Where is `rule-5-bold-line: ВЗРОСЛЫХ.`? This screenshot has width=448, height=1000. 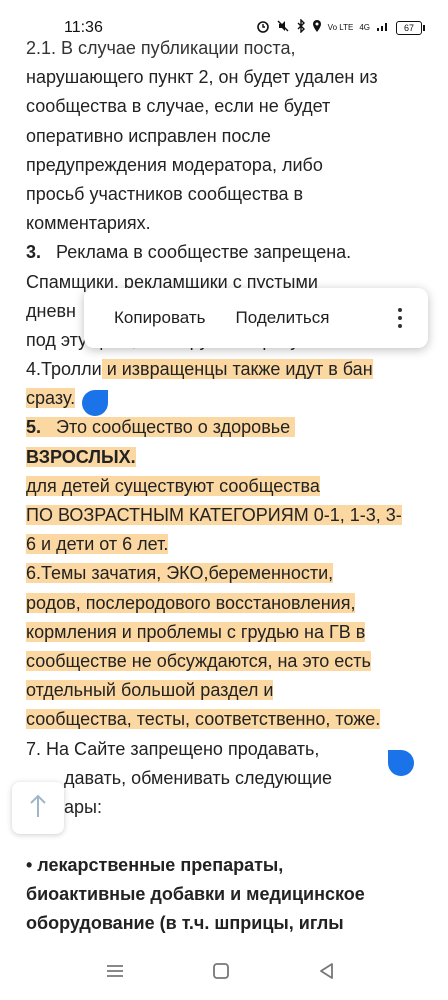 rule-5-bold-line: ВЗРОСЛЫХ. is located at coordinates (226, 457).